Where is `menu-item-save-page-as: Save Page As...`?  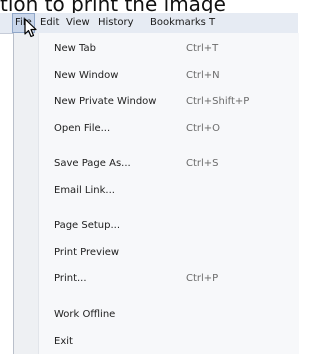
menu-item-save-page-as: Save Page As... is located at coordinates (92, 163).